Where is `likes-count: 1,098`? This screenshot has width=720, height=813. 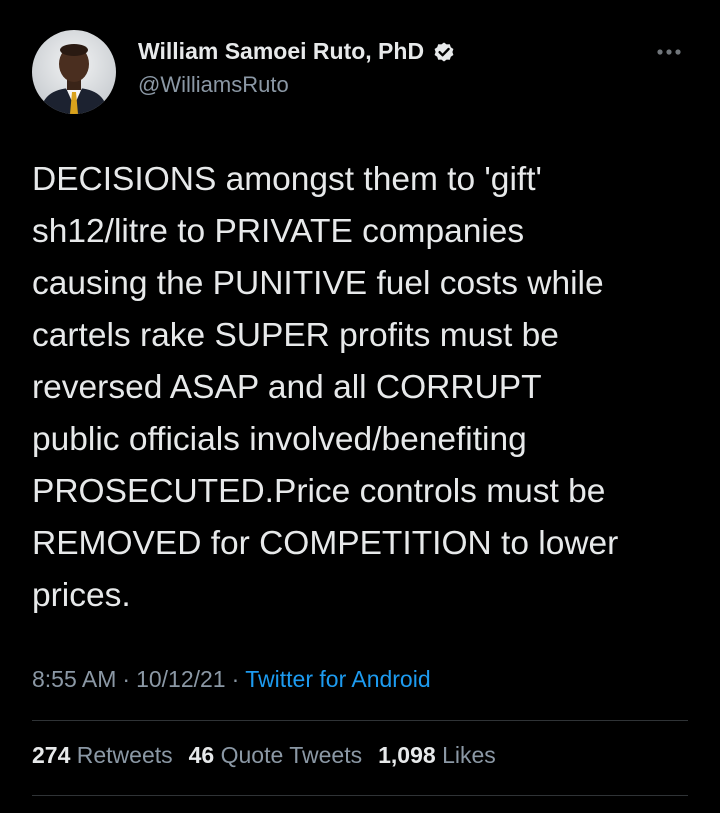 likes-count: 1,098 is located at coordinates (407, 755).